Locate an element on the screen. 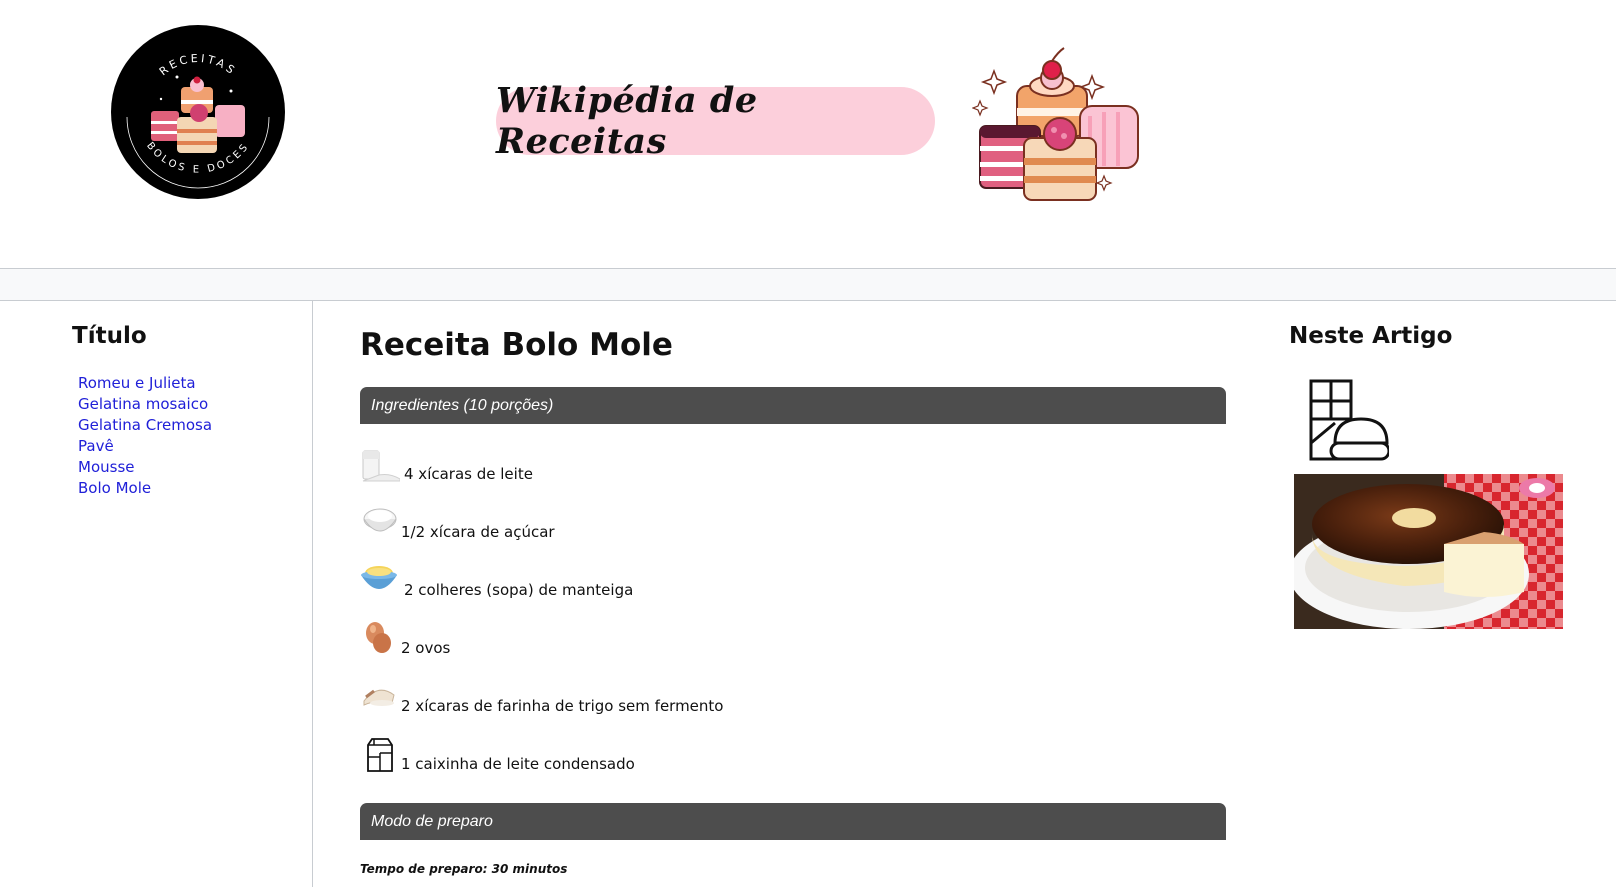 The width and height of the screenshot is (1616, 887). aside-title: Neste Artigo is located at coordinates (1371, 336).